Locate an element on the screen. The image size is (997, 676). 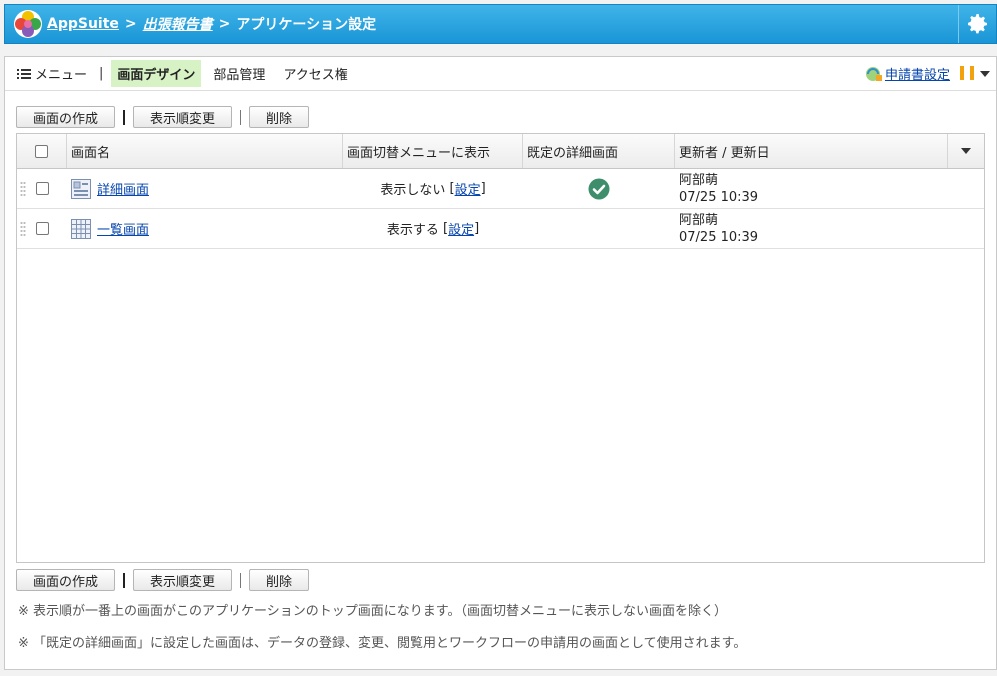
tab-parts-management: 部品管理 is located at coordinates (239, 73).